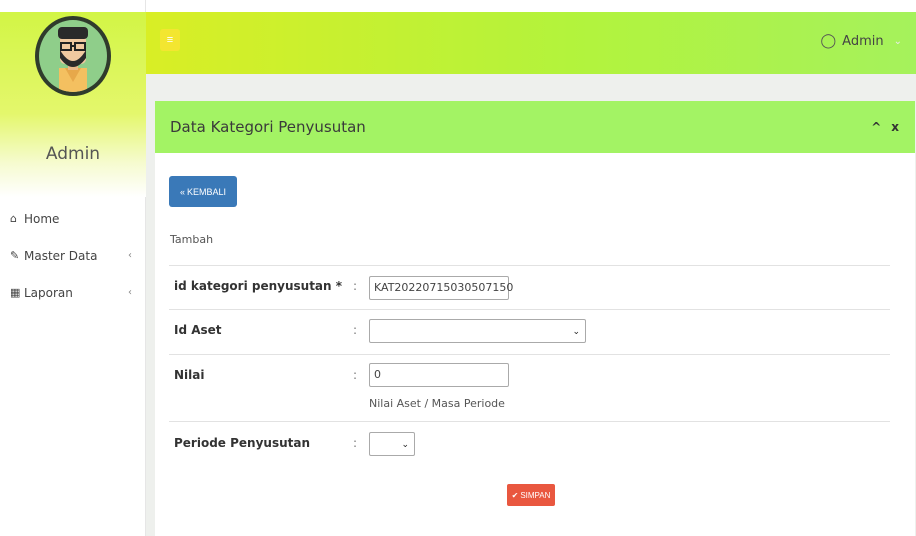 The width and height of the screenshot is (916, 536). Describe the element at coordinates (198, 330) in the screenshot. I see `field-label: Id Aset` at that location.